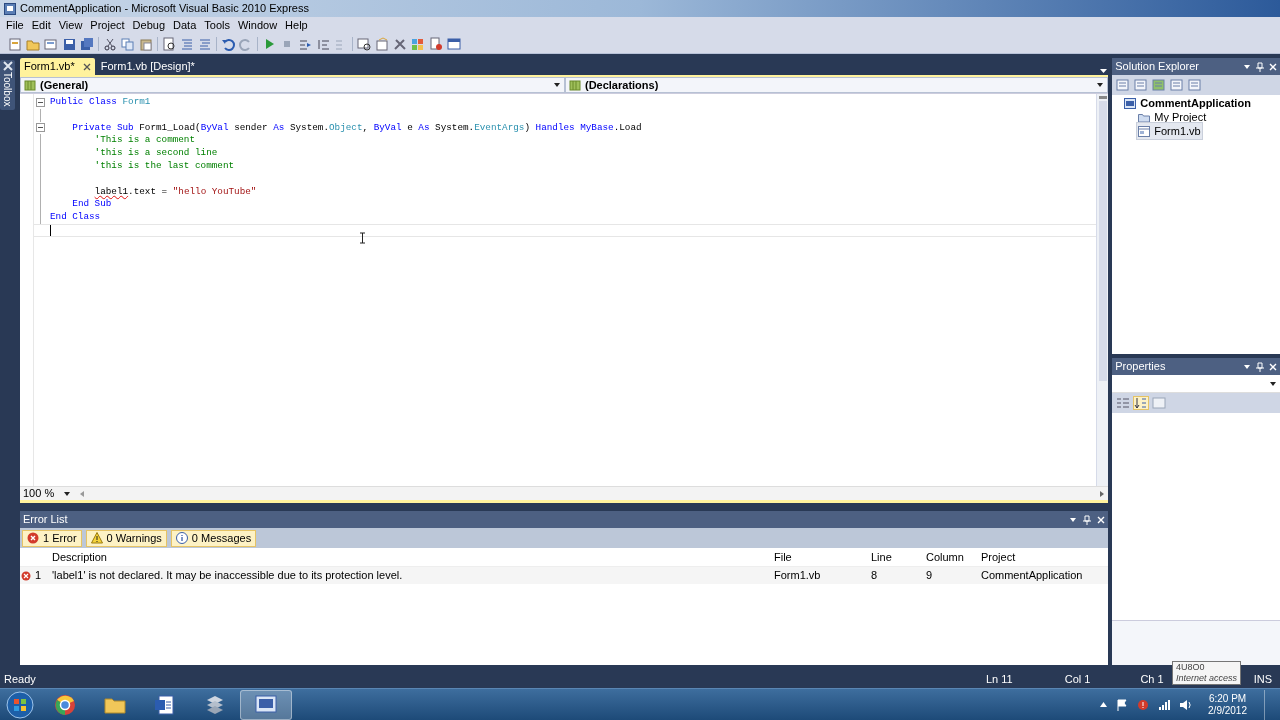 The image size is (1280, 720). What do you see at coordinates (181, 538) in the screenshot?
I see `info-icon` at bounding box center [181, 538].